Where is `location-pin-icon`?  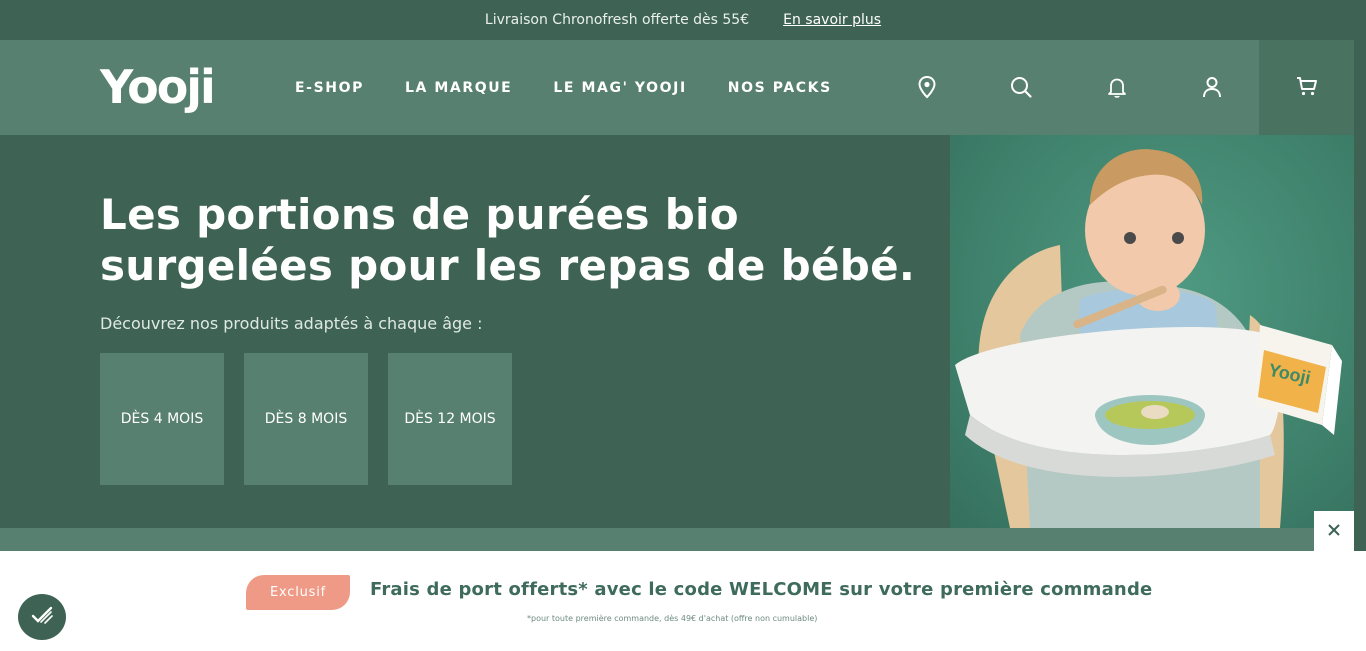 location-pin-icon is located at coordinates (927, 87).